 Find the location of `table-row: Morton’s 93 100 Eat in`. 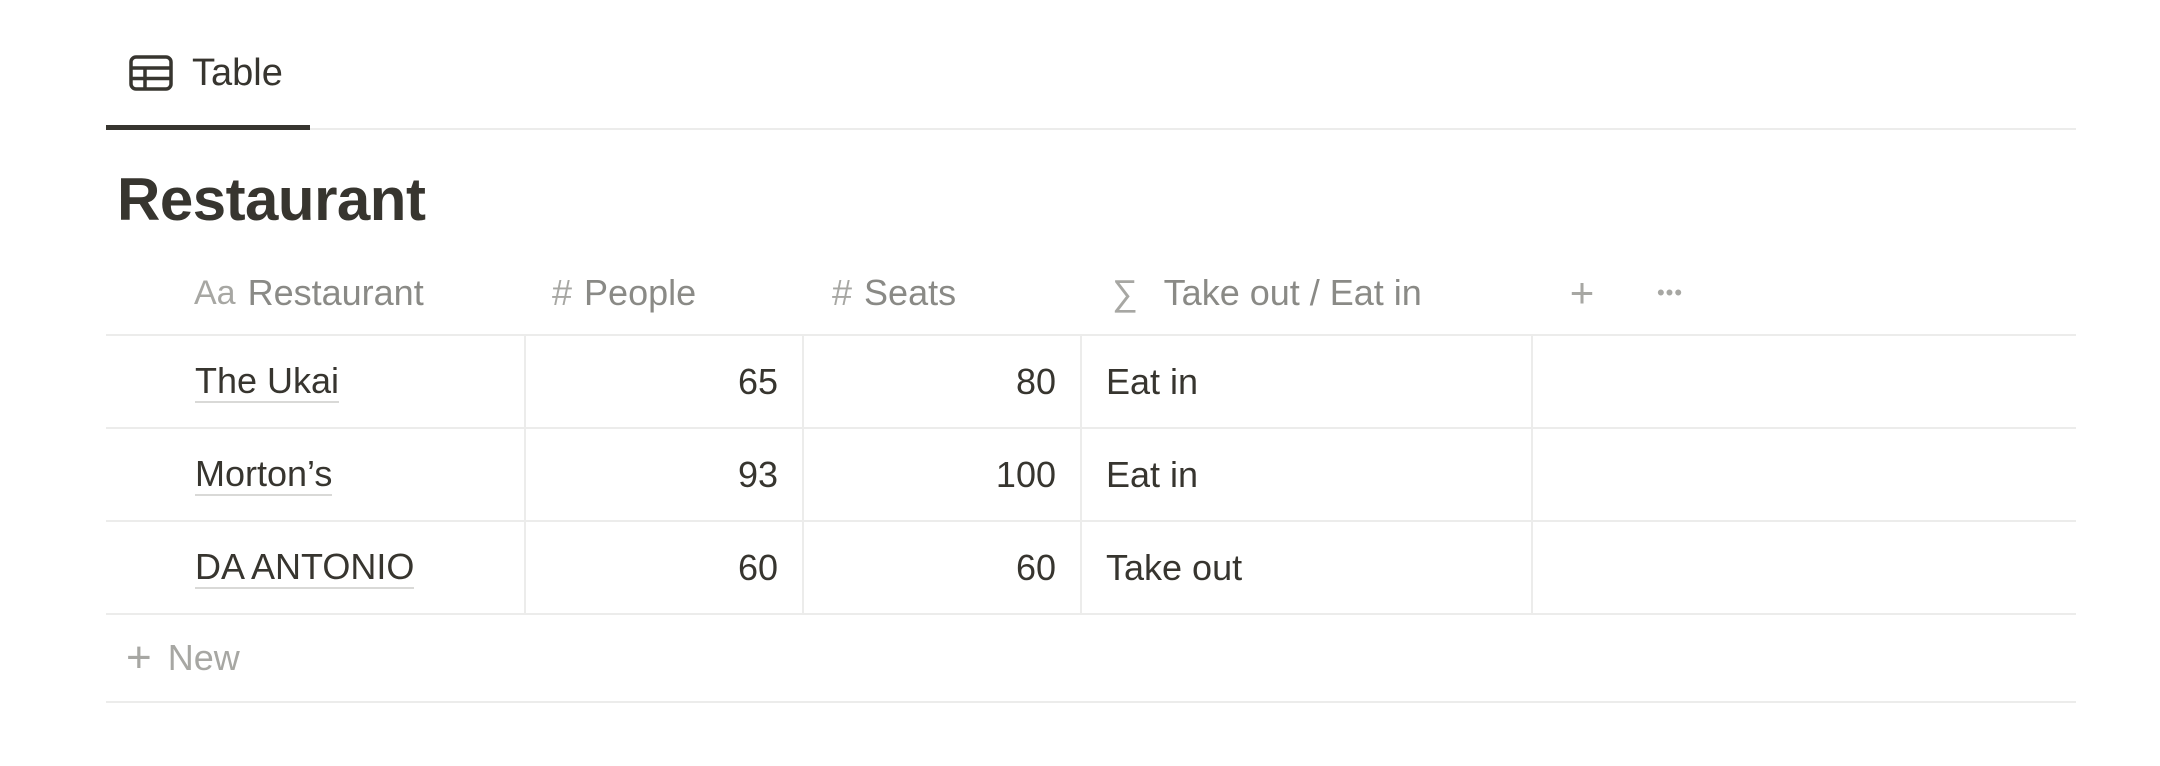

table-row: Morton’s 93 100 Eat in is located at coordinates (1091, 475).